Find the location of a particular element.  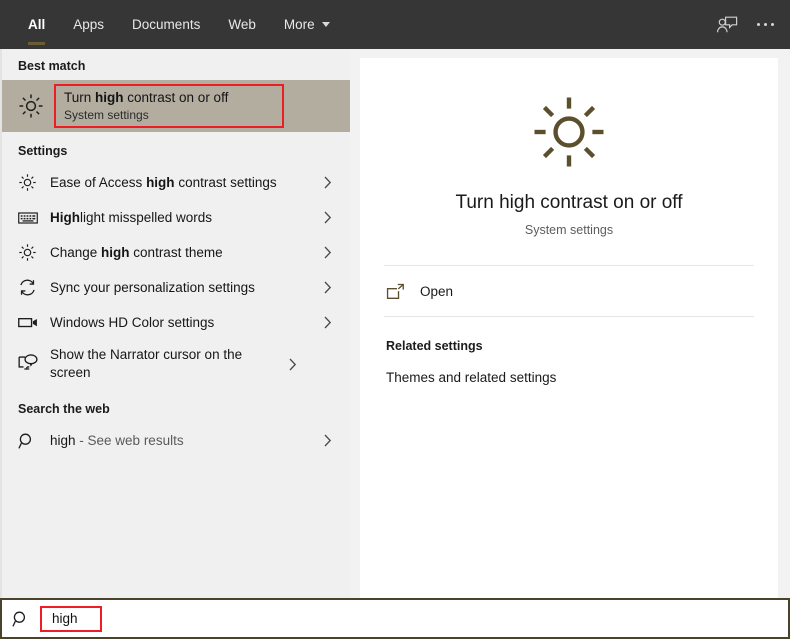

tab-documents: Documents is located at coordinates (166, 24).